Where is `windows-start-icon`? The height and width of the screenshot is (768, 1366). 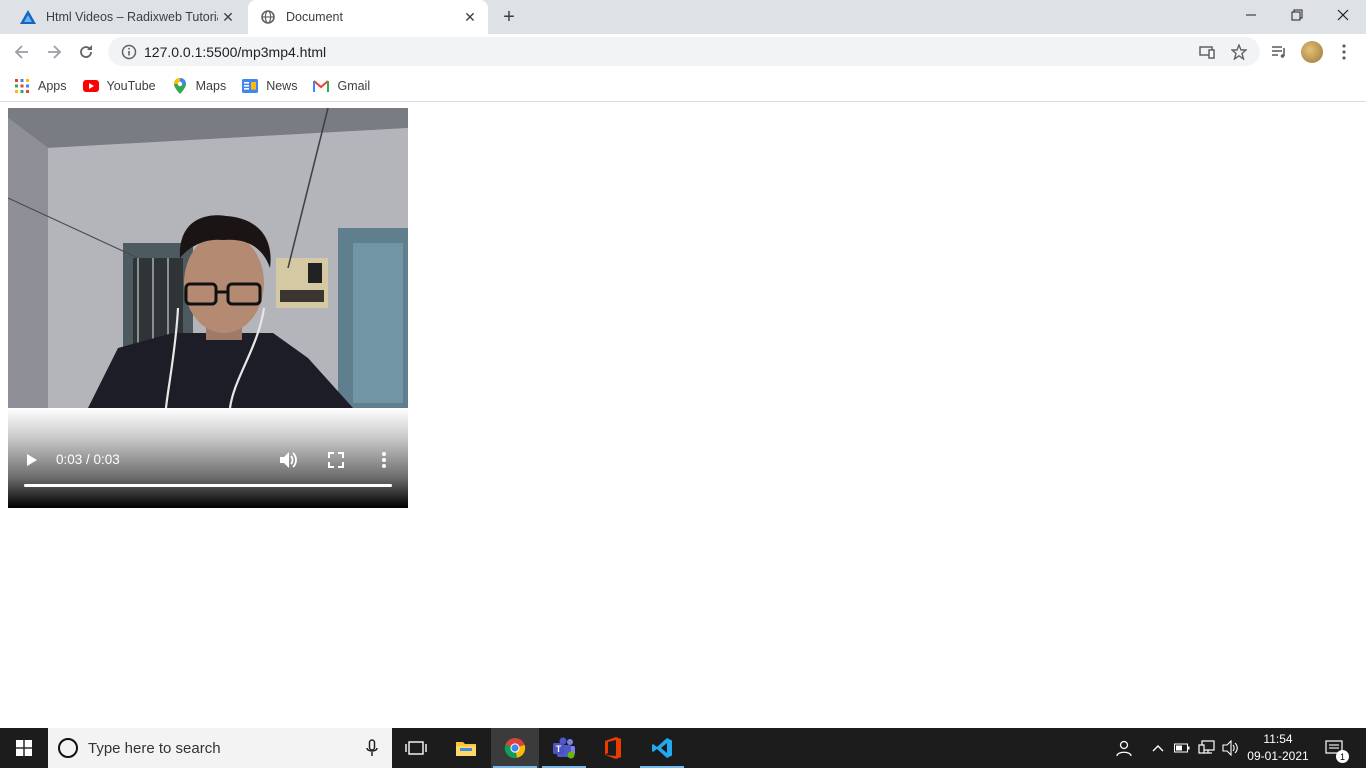 windows-start-icon is located at coordinates (24, 748).